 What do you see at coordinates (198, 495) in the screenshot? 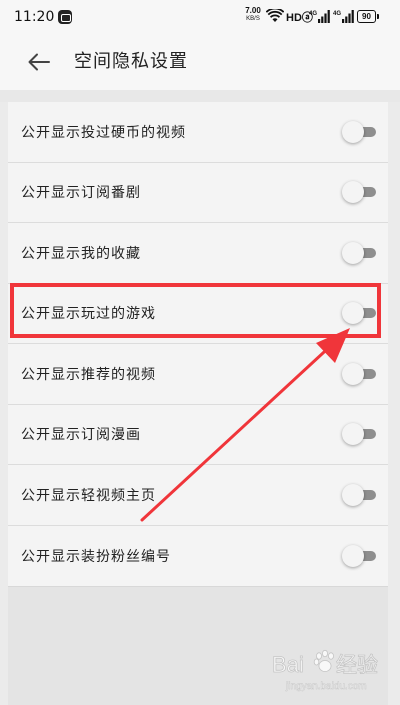
I see `setting-row-light-video-home: 公开显示轻视频主页` at bounding box center [198, 495].